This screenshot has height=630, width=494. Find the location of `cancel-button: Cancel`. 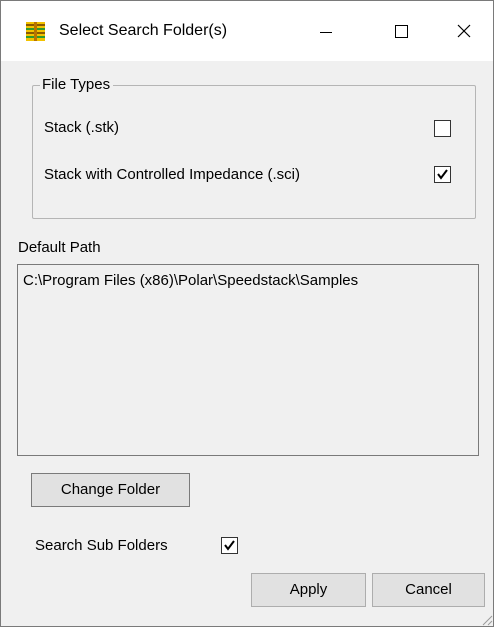

cancel-button: Cancel is located at coordinates (428, 590).